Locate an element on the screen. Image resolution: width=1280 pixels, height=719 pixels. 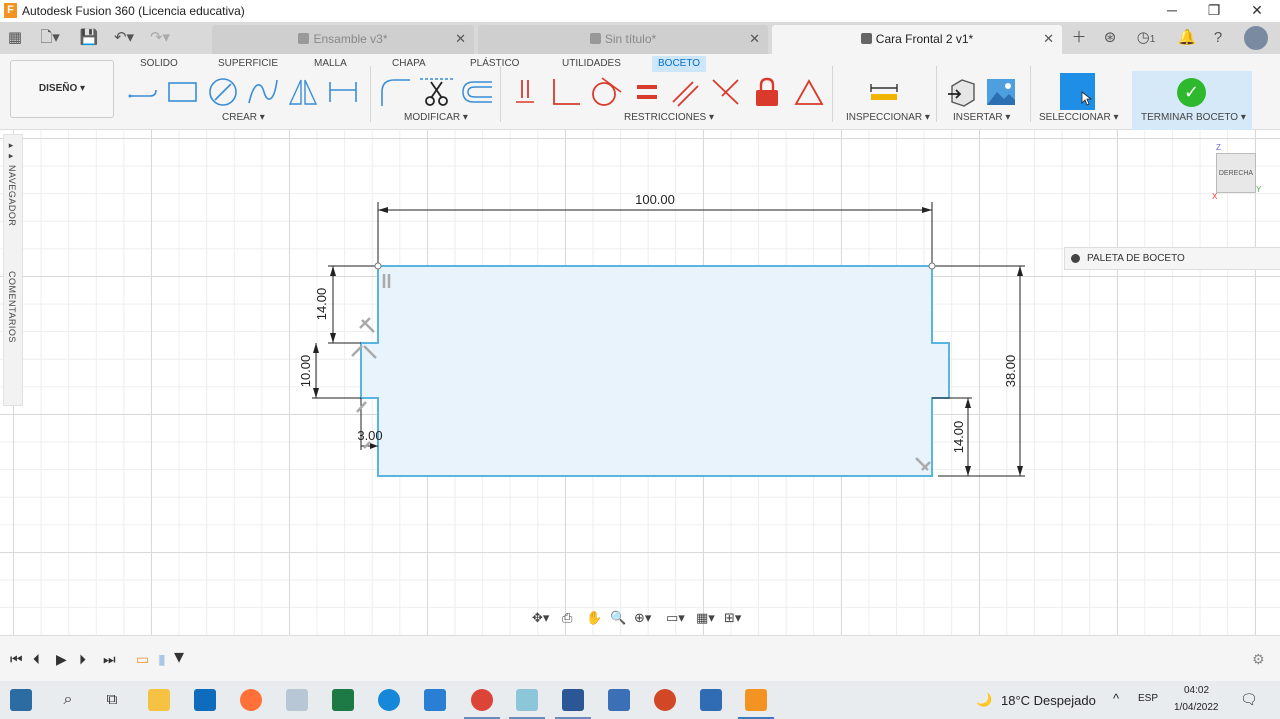
workspace-switcher: DISEÑO ▾ is located at coordinates (62, 89).